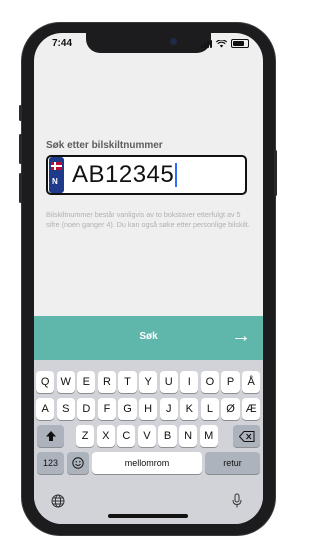 The width and height of the screenshot is (320, 559). What do you see at coordinates (173, 41) in the screenshot?
I see `camera-icon` at bounding box center [173, 41].